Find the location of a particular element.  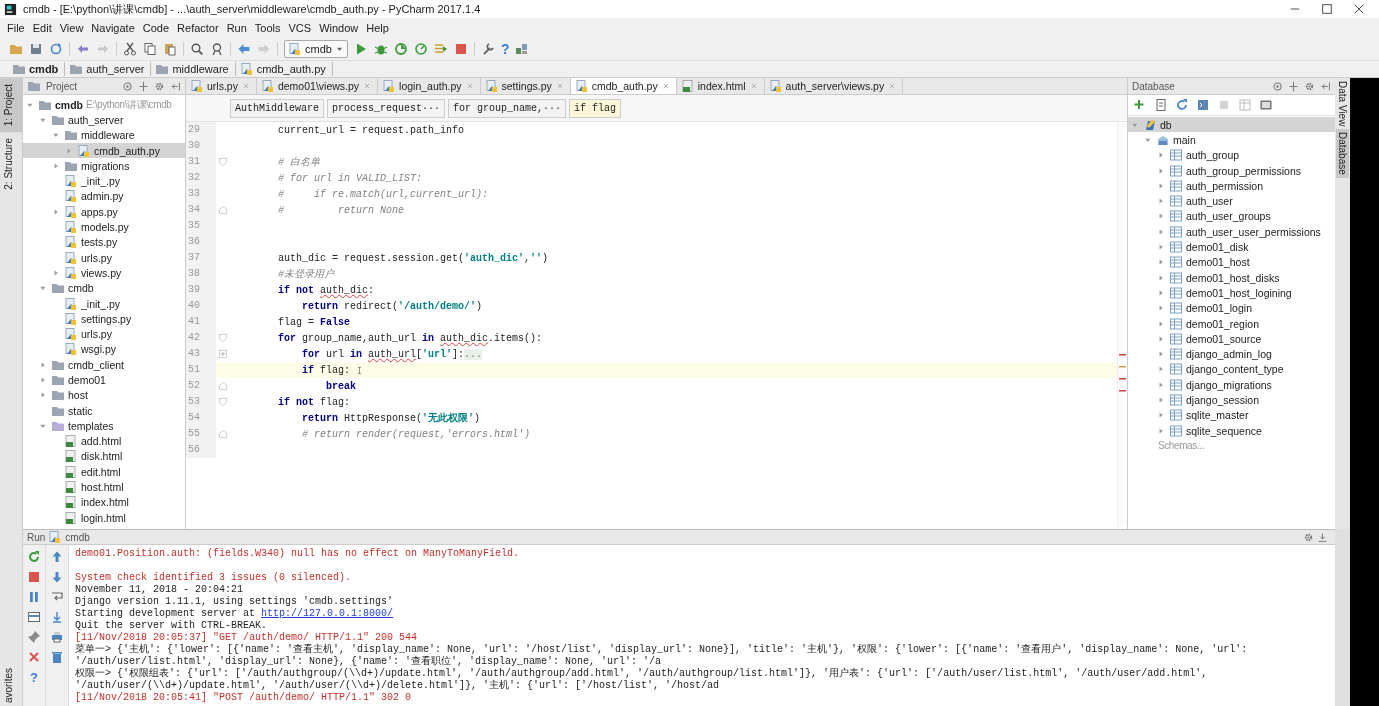

tree-item: auth_server is located at coordinates (104, 120).